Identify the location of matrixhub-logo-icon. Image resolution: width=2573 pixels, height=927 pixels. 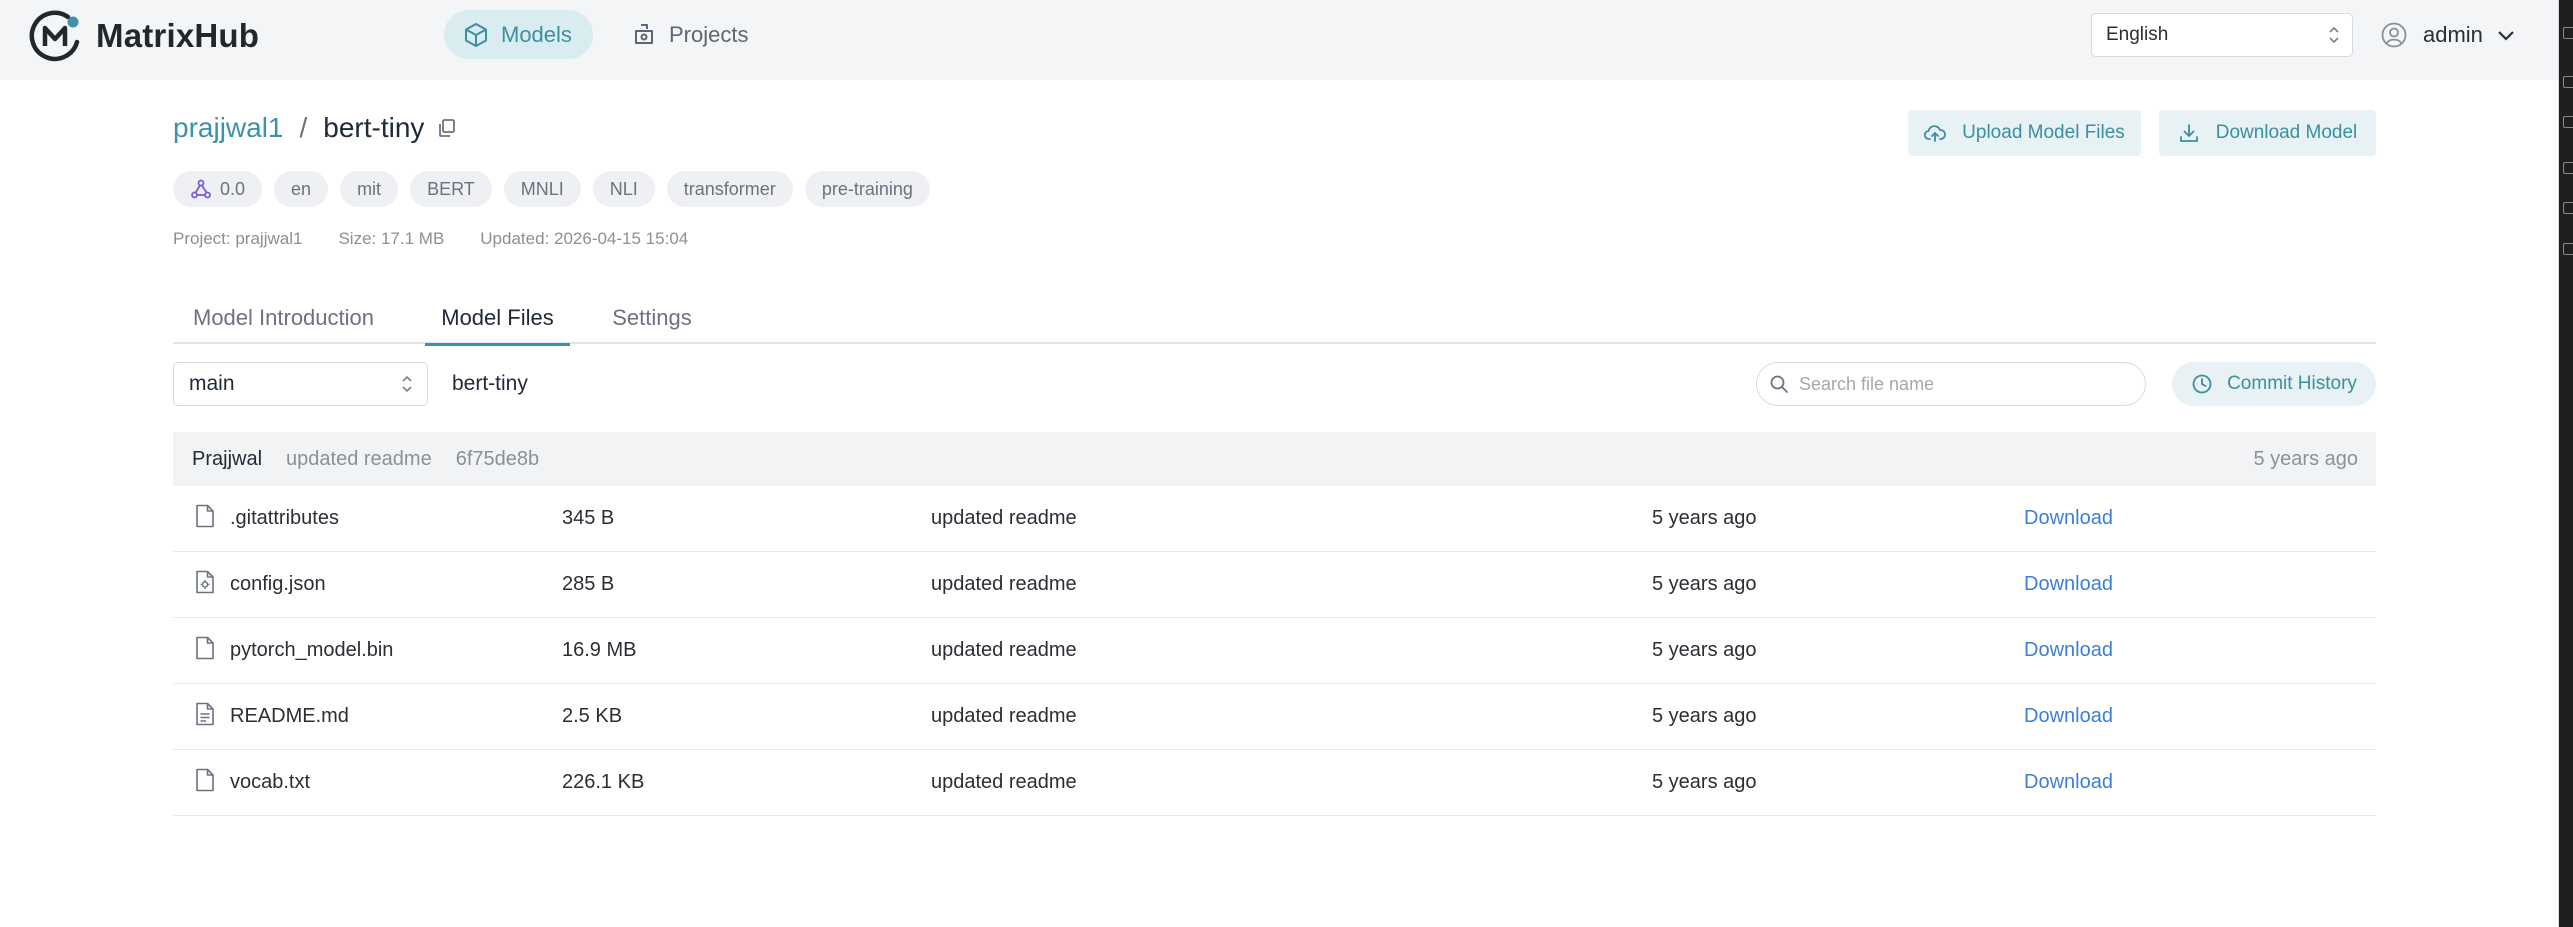
(54, 36).